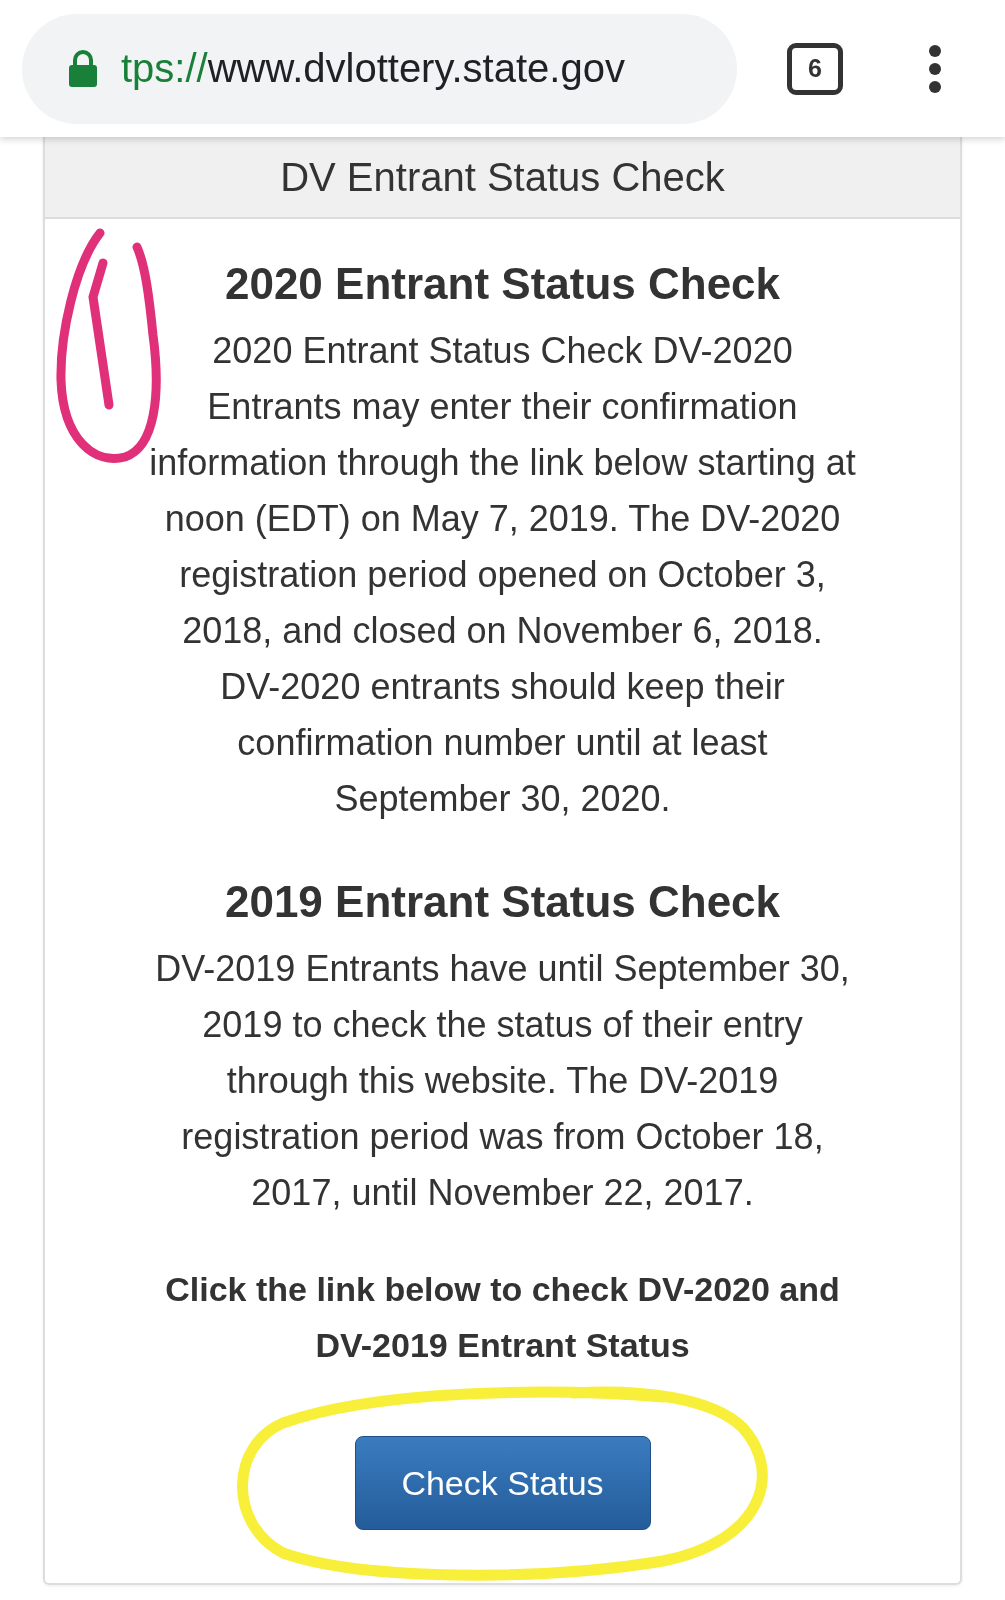  What do you see at coordinates (502, 1081) in the screenshot?
I see `section-paragraph: DV-2019 Entrants have until September 30, 2019 to check the status of their entry through this website. The DV-2019 registration period was from October 18, 2017, until November 22, 2017.` at bounding box center [502, 1081].